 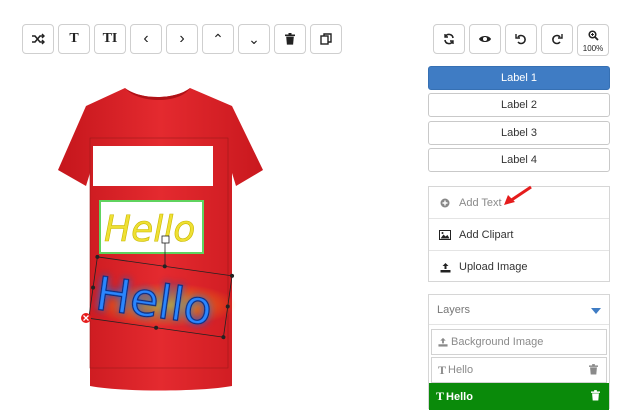 What do you see at coordinates (454, 309) in the screenshot?
I see `layers-title: Layers` at bounding box center [454, 309].